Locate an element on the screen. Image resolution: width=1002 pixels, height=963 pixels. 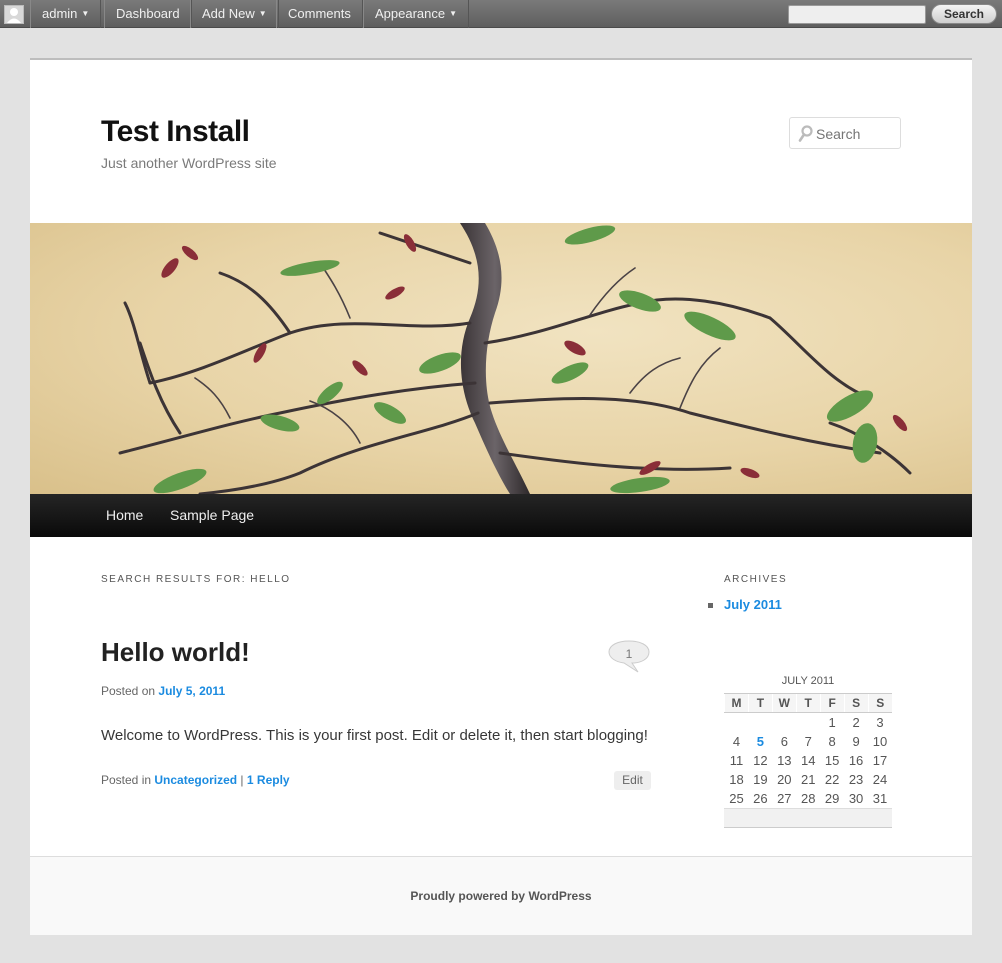
admin-menu-label: Appearance is located at coordinates (410, 13).